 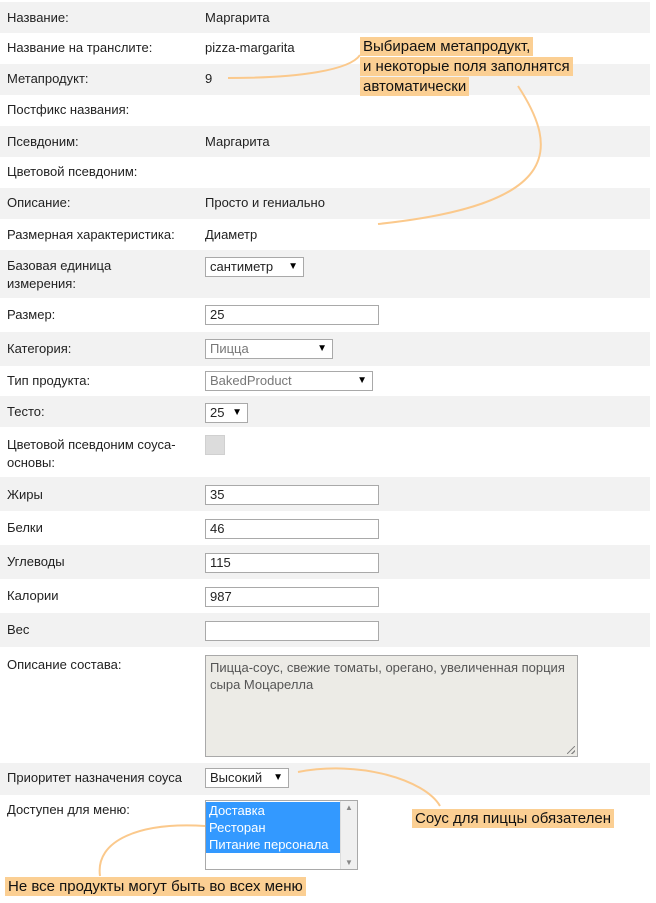 I want to click on sauce-pointer-curve, so click(x=369, y=787).